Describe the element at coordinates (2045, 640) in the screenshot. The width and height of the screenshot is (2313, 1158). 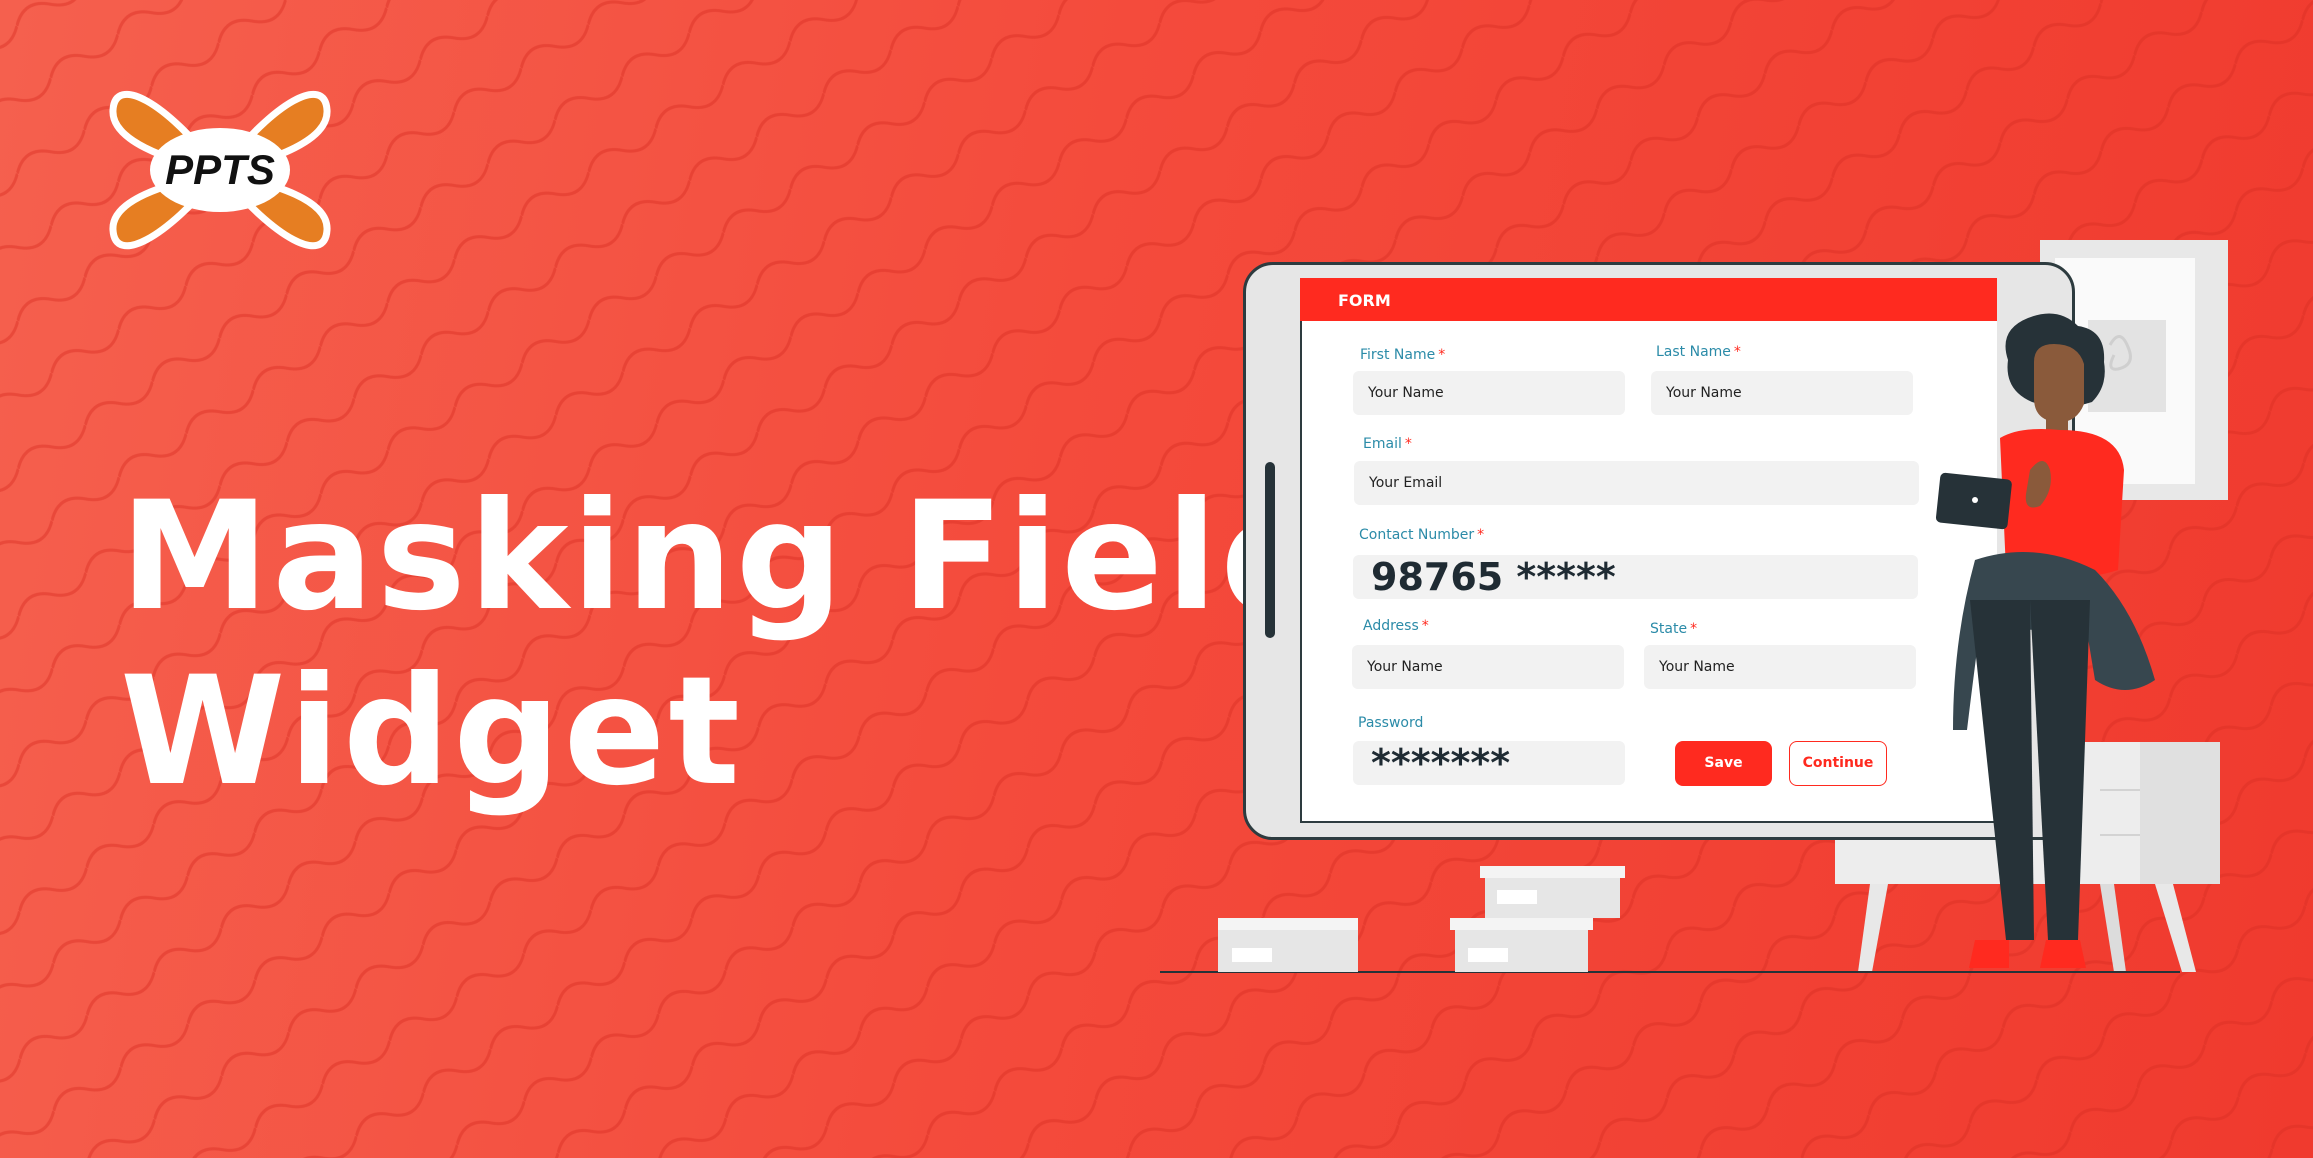
I see `person-illustration` at that location.